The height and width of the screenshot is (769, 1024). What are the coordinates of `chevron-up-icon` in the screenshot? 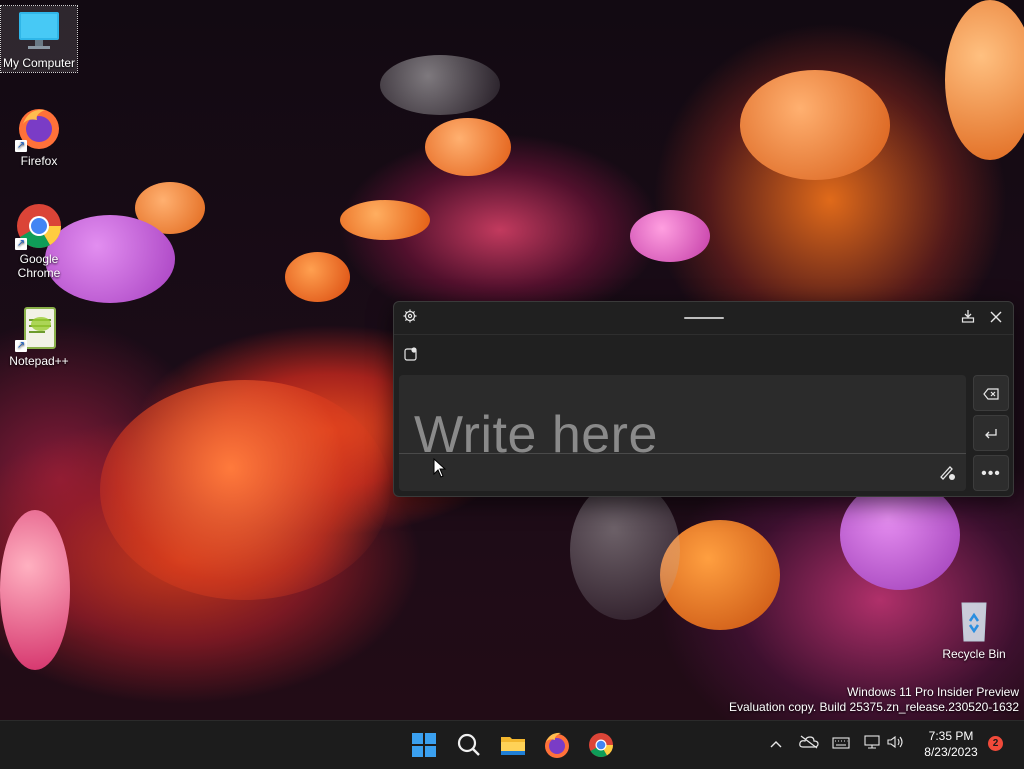 It's located at (776, 745).